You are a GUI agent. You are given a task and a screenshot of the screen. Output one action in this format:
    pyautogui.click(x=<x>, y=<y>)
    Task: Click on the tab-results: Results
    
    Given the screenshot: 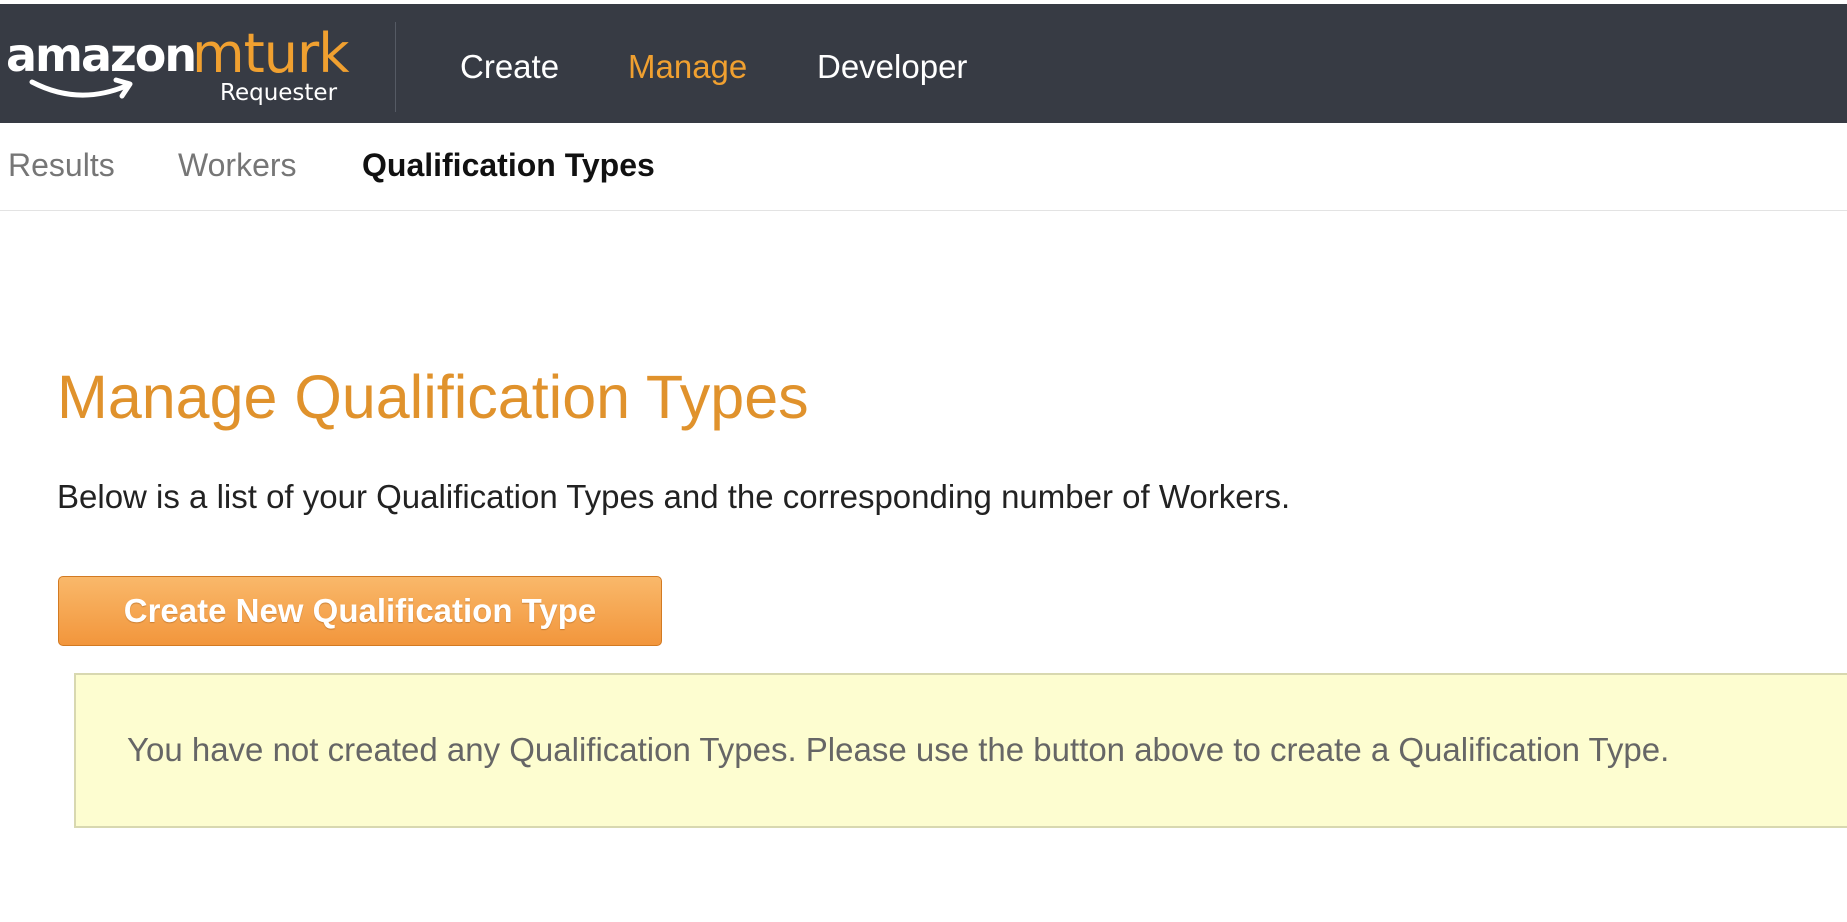 What is the action you would take?
    pyautogui.click(x=61, y=165)
    